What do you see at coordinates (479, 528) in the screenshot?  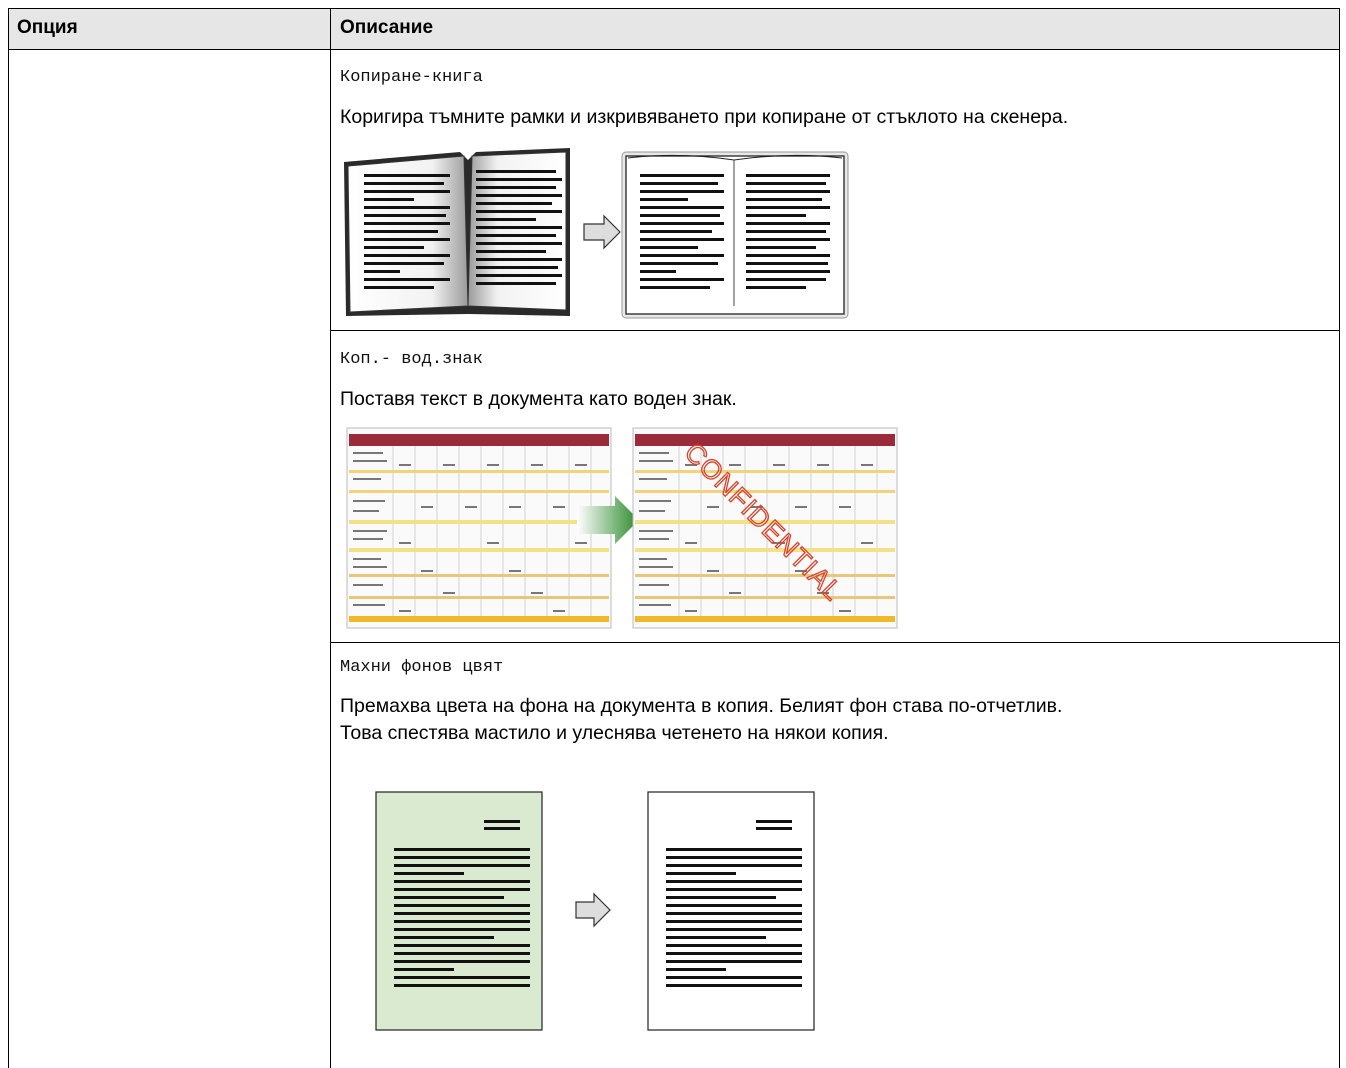 I see `spreadsheet-original` at bounding box center [479, 528].